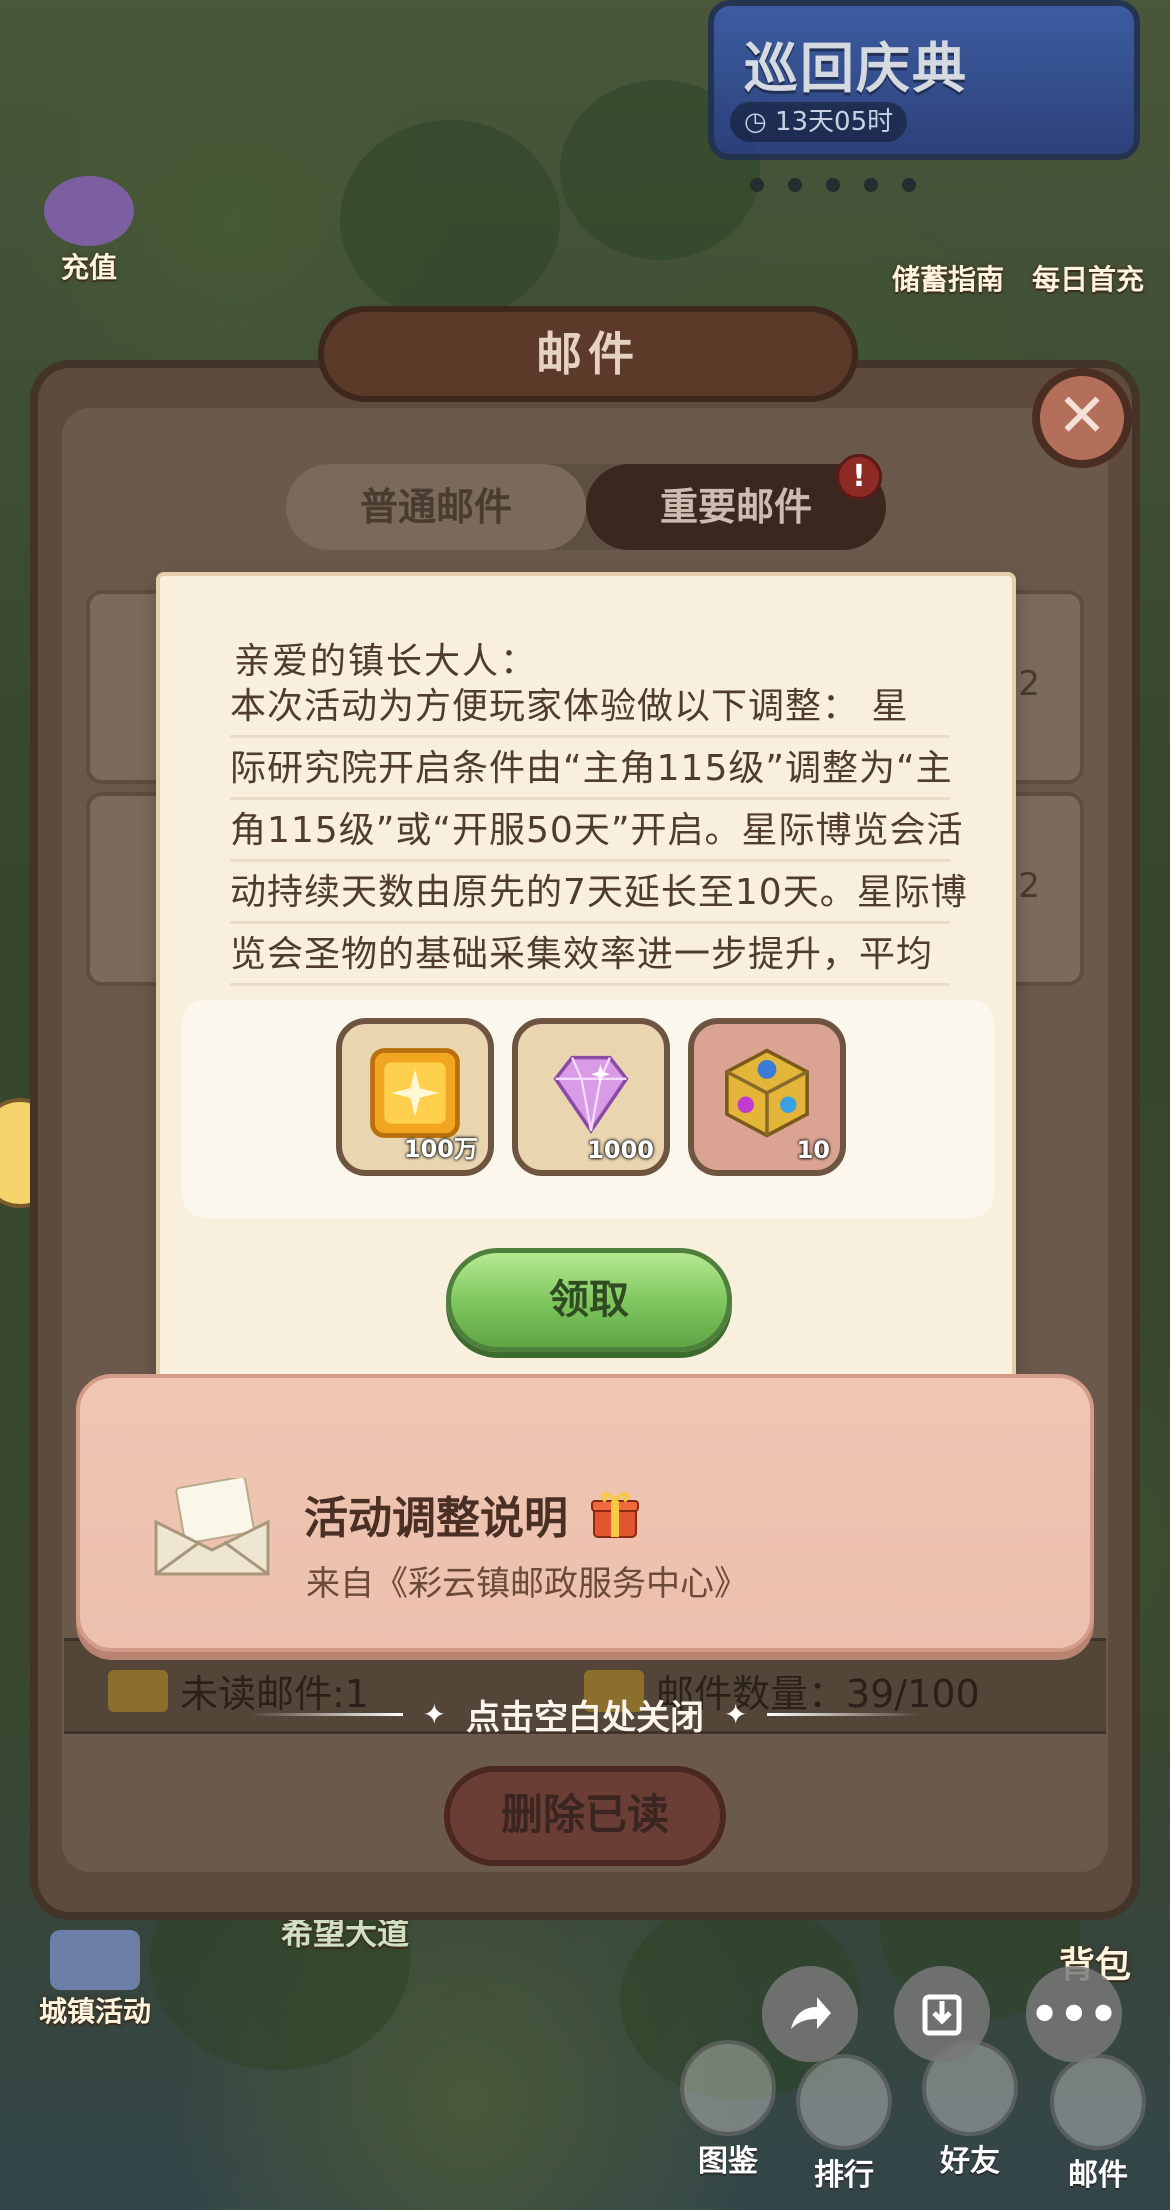 Image resolution: width=1170 pixels, height=2210 pixels. Describe the element at coordinates (440, 1149) in the screenshot. I see `reward-quantity: 100万` at that location.